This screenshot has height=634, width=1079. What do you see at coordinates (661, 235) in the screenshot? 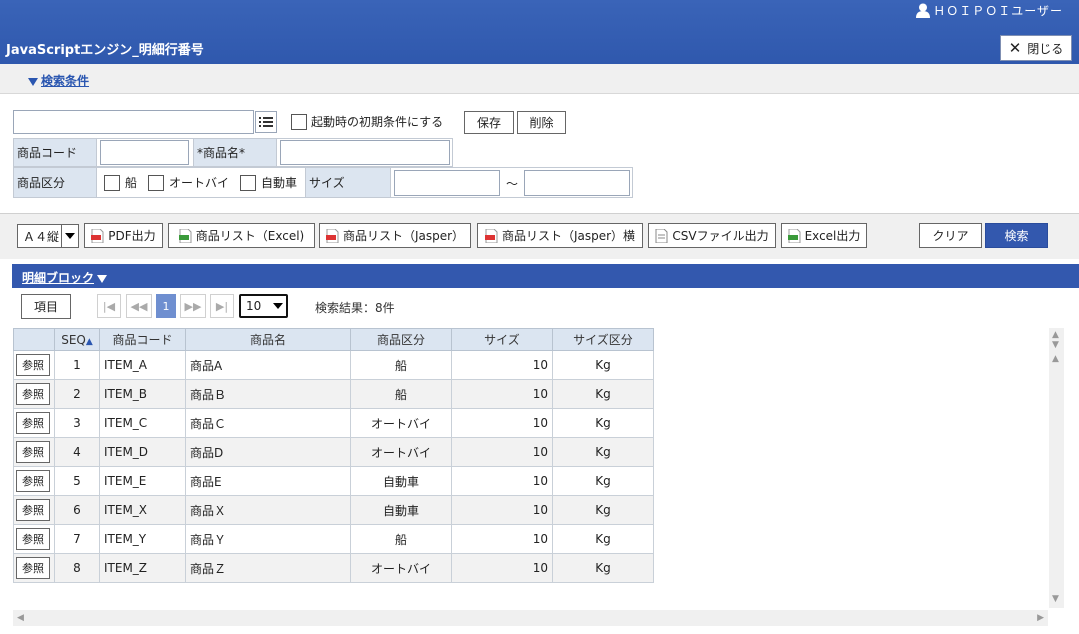
I see `document-icon` at bounding box center [661, 235].